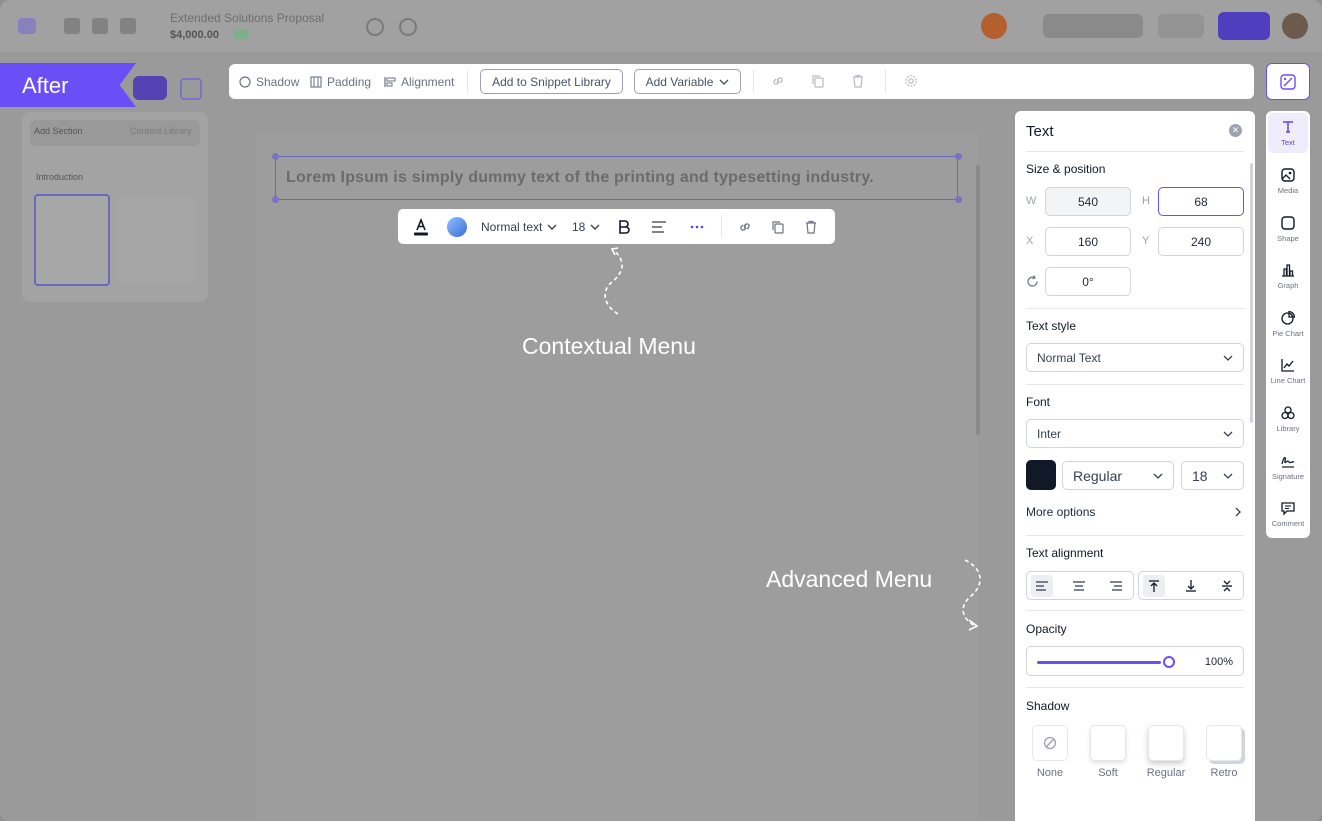 The width and height of the screenshot is (1322, 821). What do you see at coordinates (1088, 201) in the screenshot?
I see `width-field: 540` at bounding box center [1088, 201].